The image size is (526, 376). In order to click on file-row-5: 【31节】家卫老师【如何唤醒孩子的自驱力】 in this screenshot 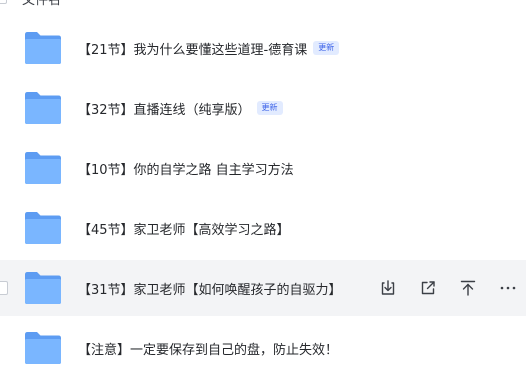, I will do `click(263, 288)`.